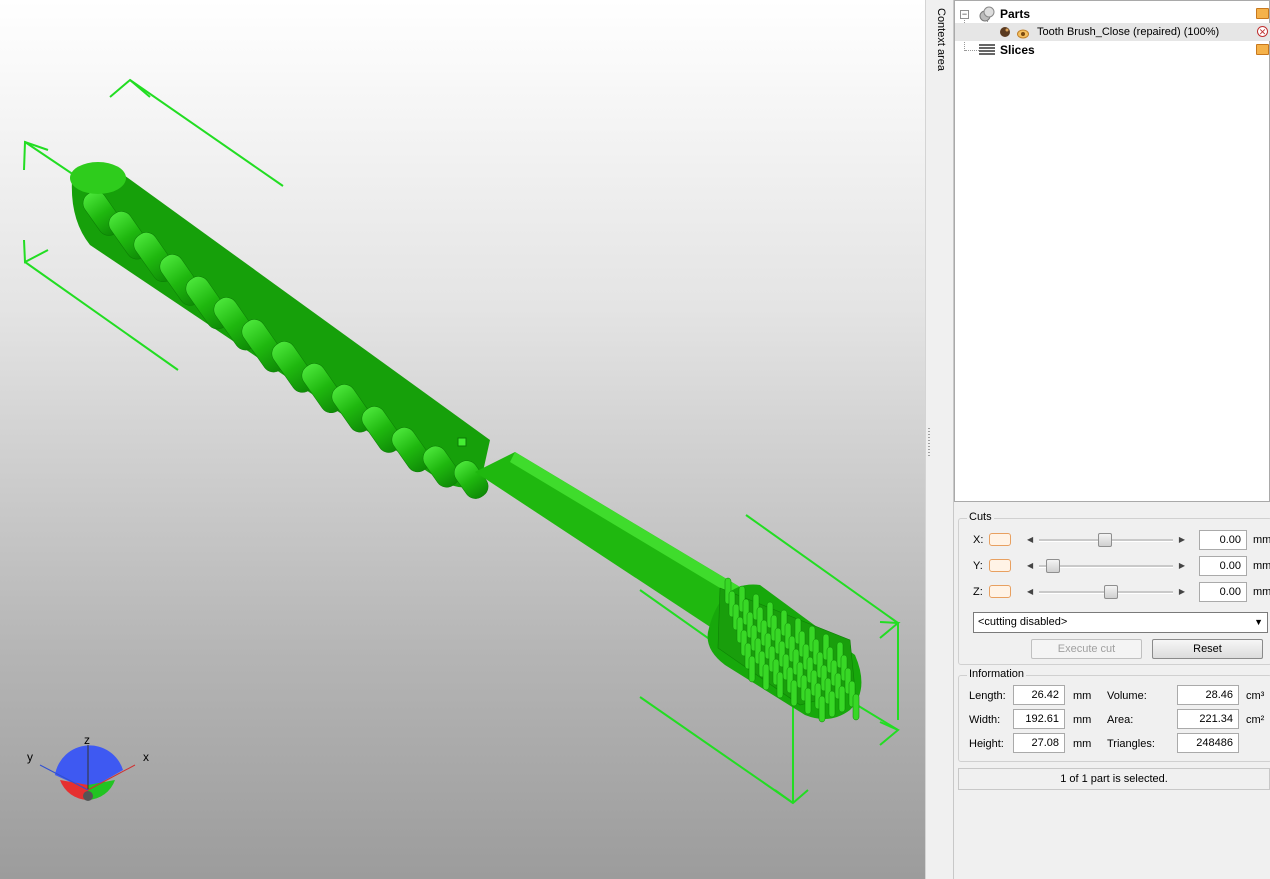 Image resolution: width=1270 pixels, height=879 pixels. I want to click on height-value: 27.08, so click(1039, 743).